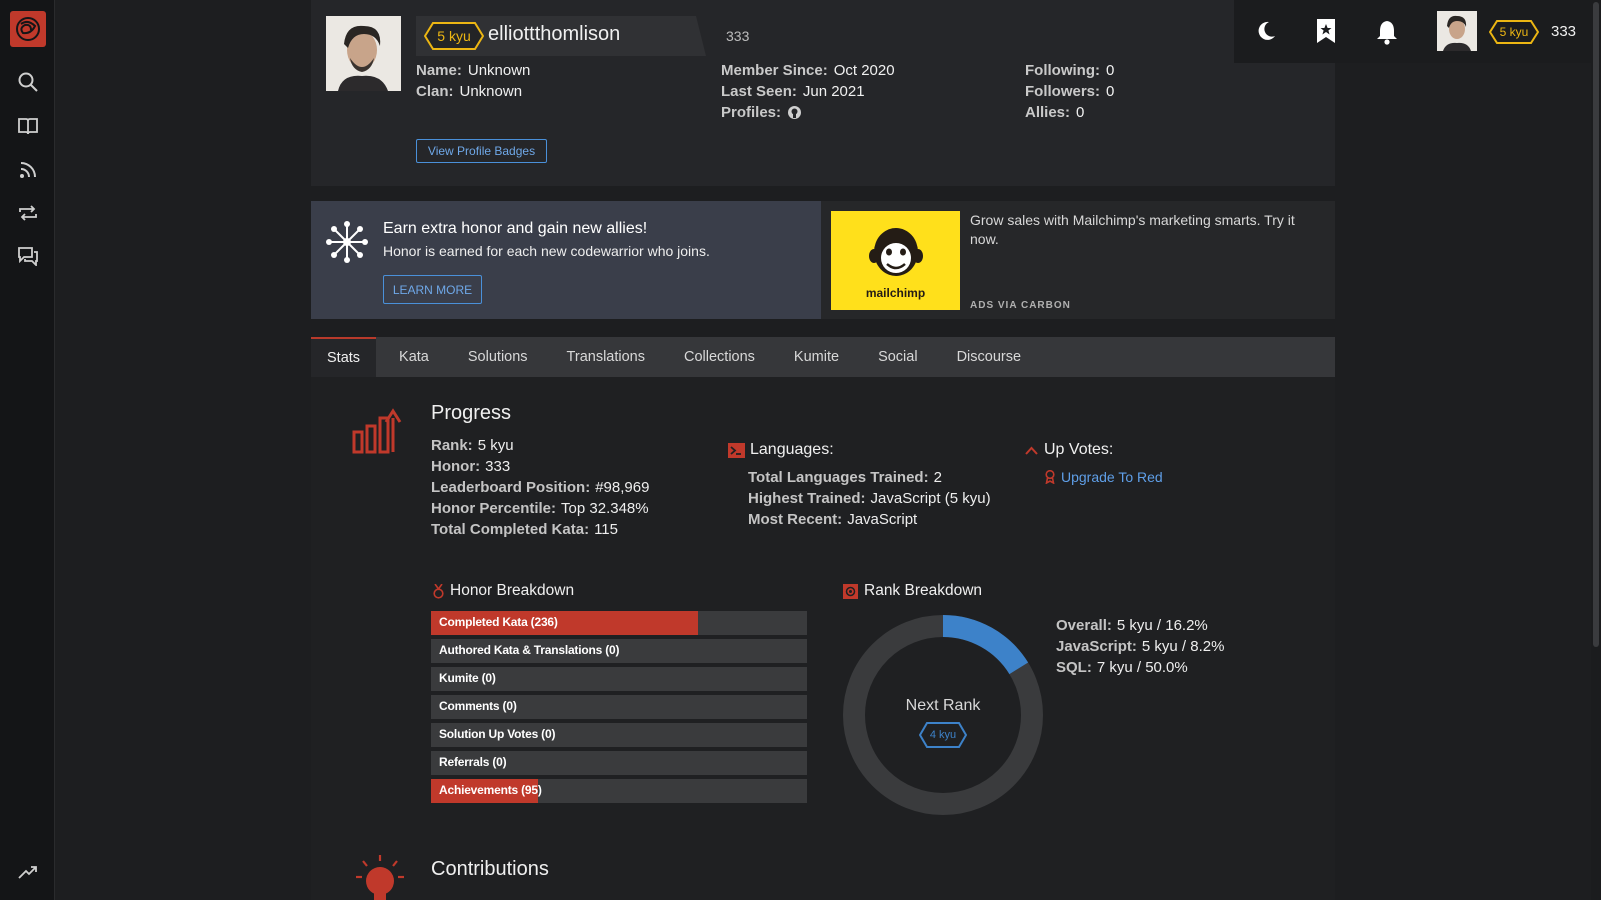  Describe the element at coordinates (481, 151) in the screenshot. I see `view-profile-badges-button: View Profile Badges` at that location.